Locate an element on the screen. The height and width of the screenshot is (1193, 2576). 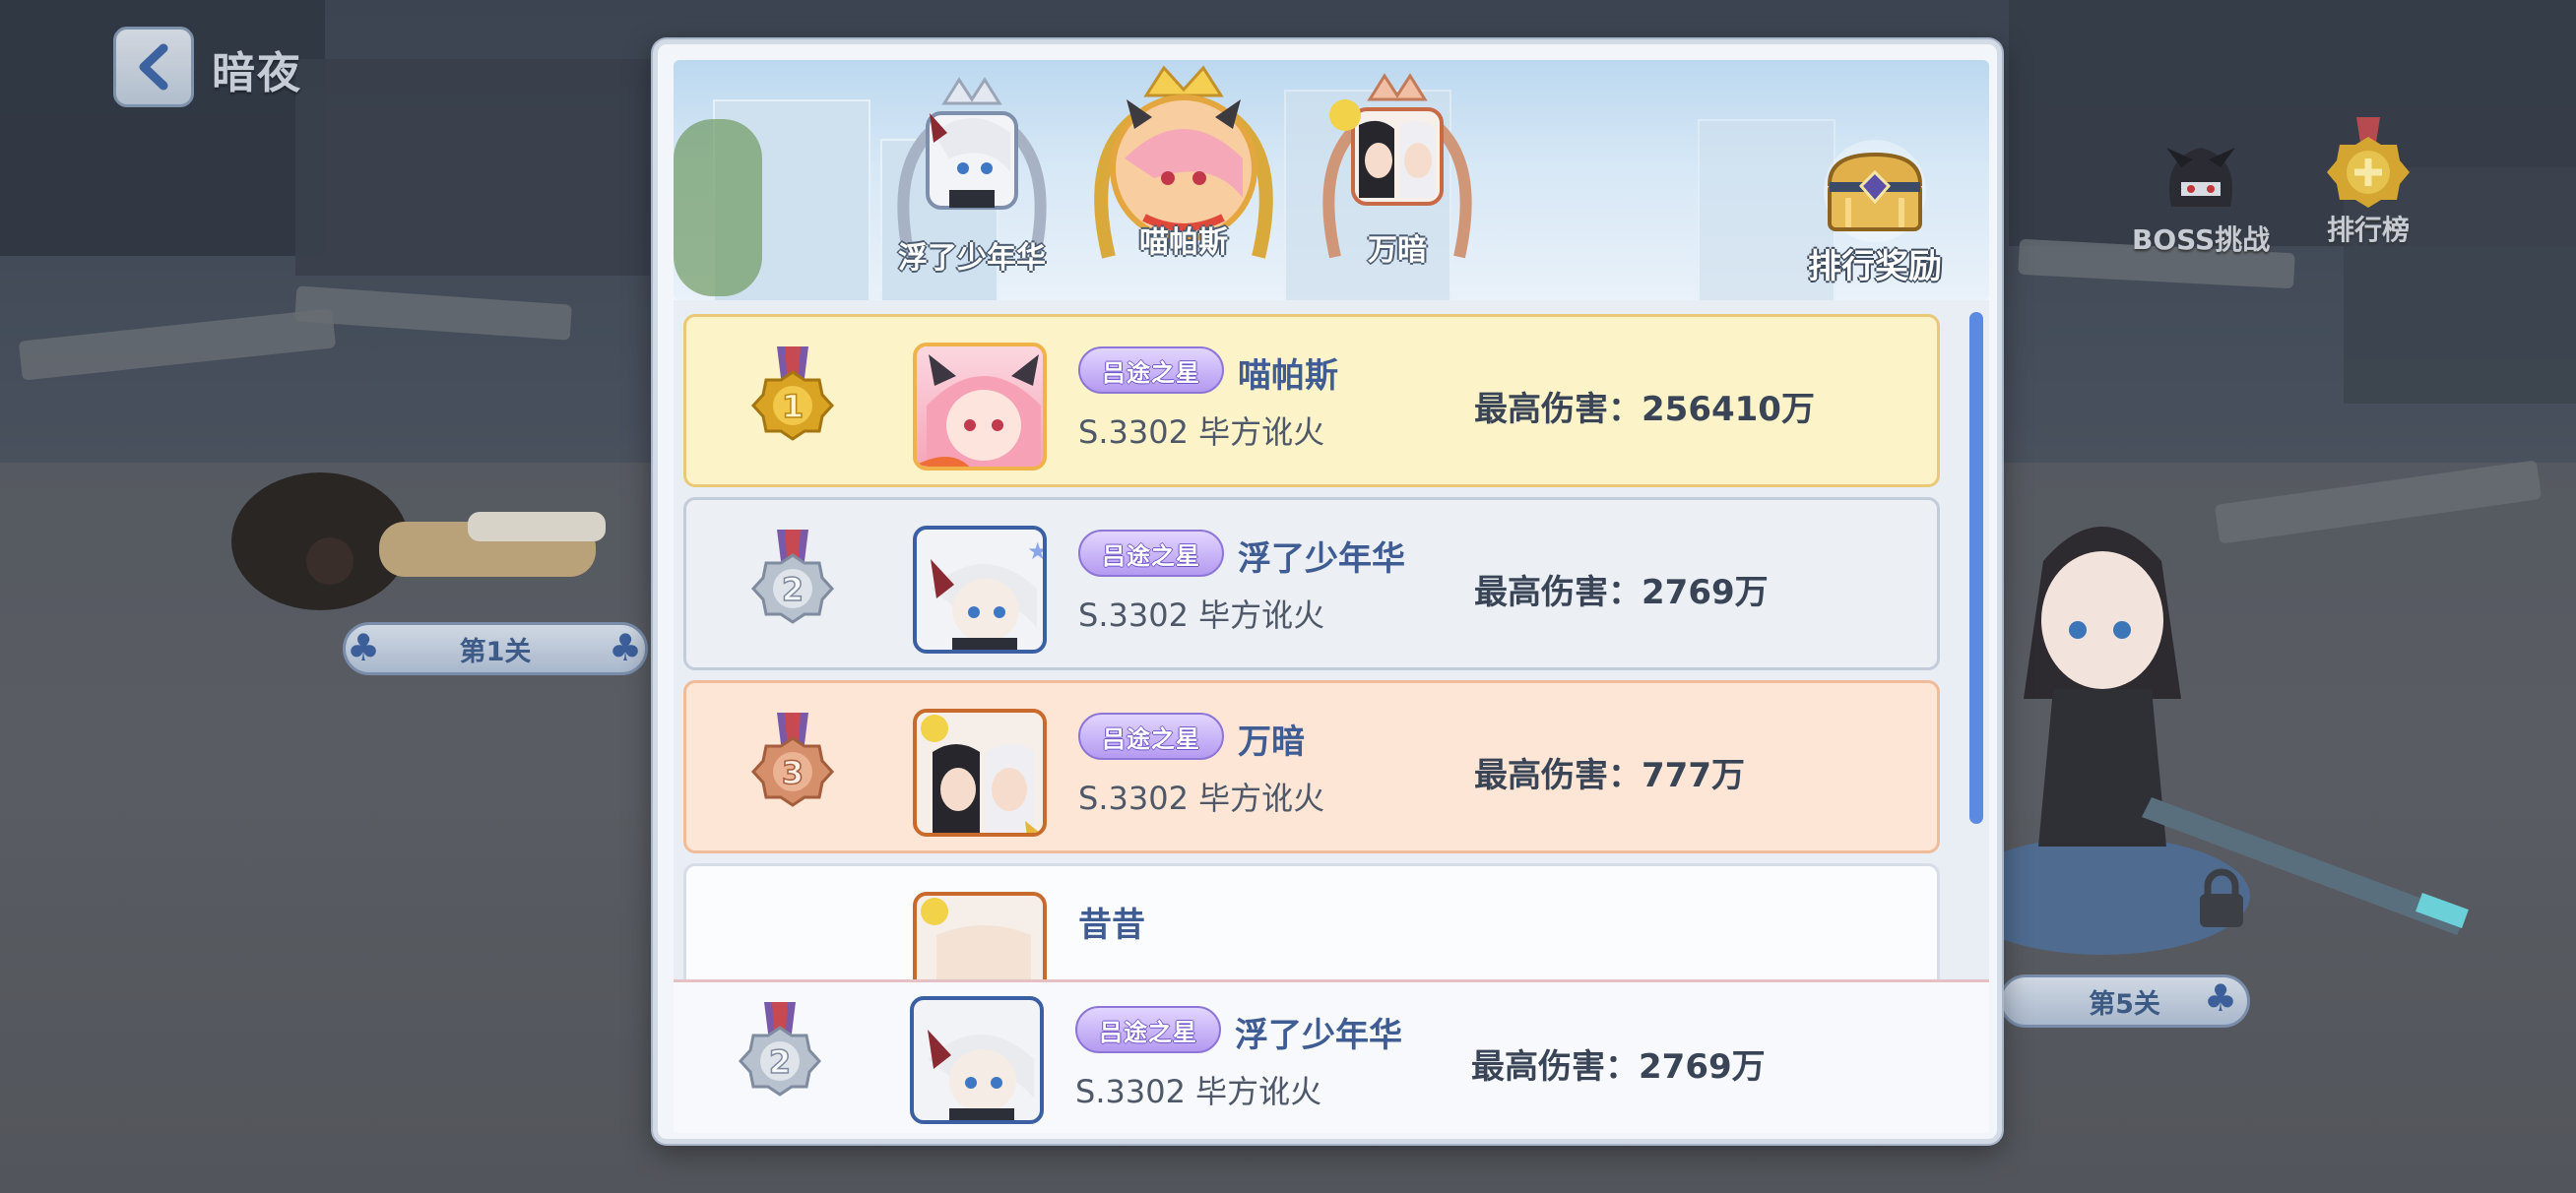
ranking-row-1: 1 吕途之星 喵帕斯 S.3302 毕方讹火 最高伤害：256410万 is located at coordinates (1311, 400).